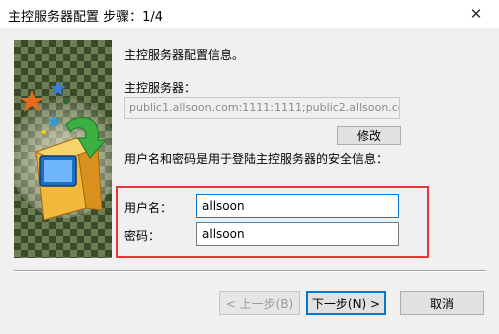  Describe the element at coordinates (297, 206) in the screenshot. I see `username-input` at that location.